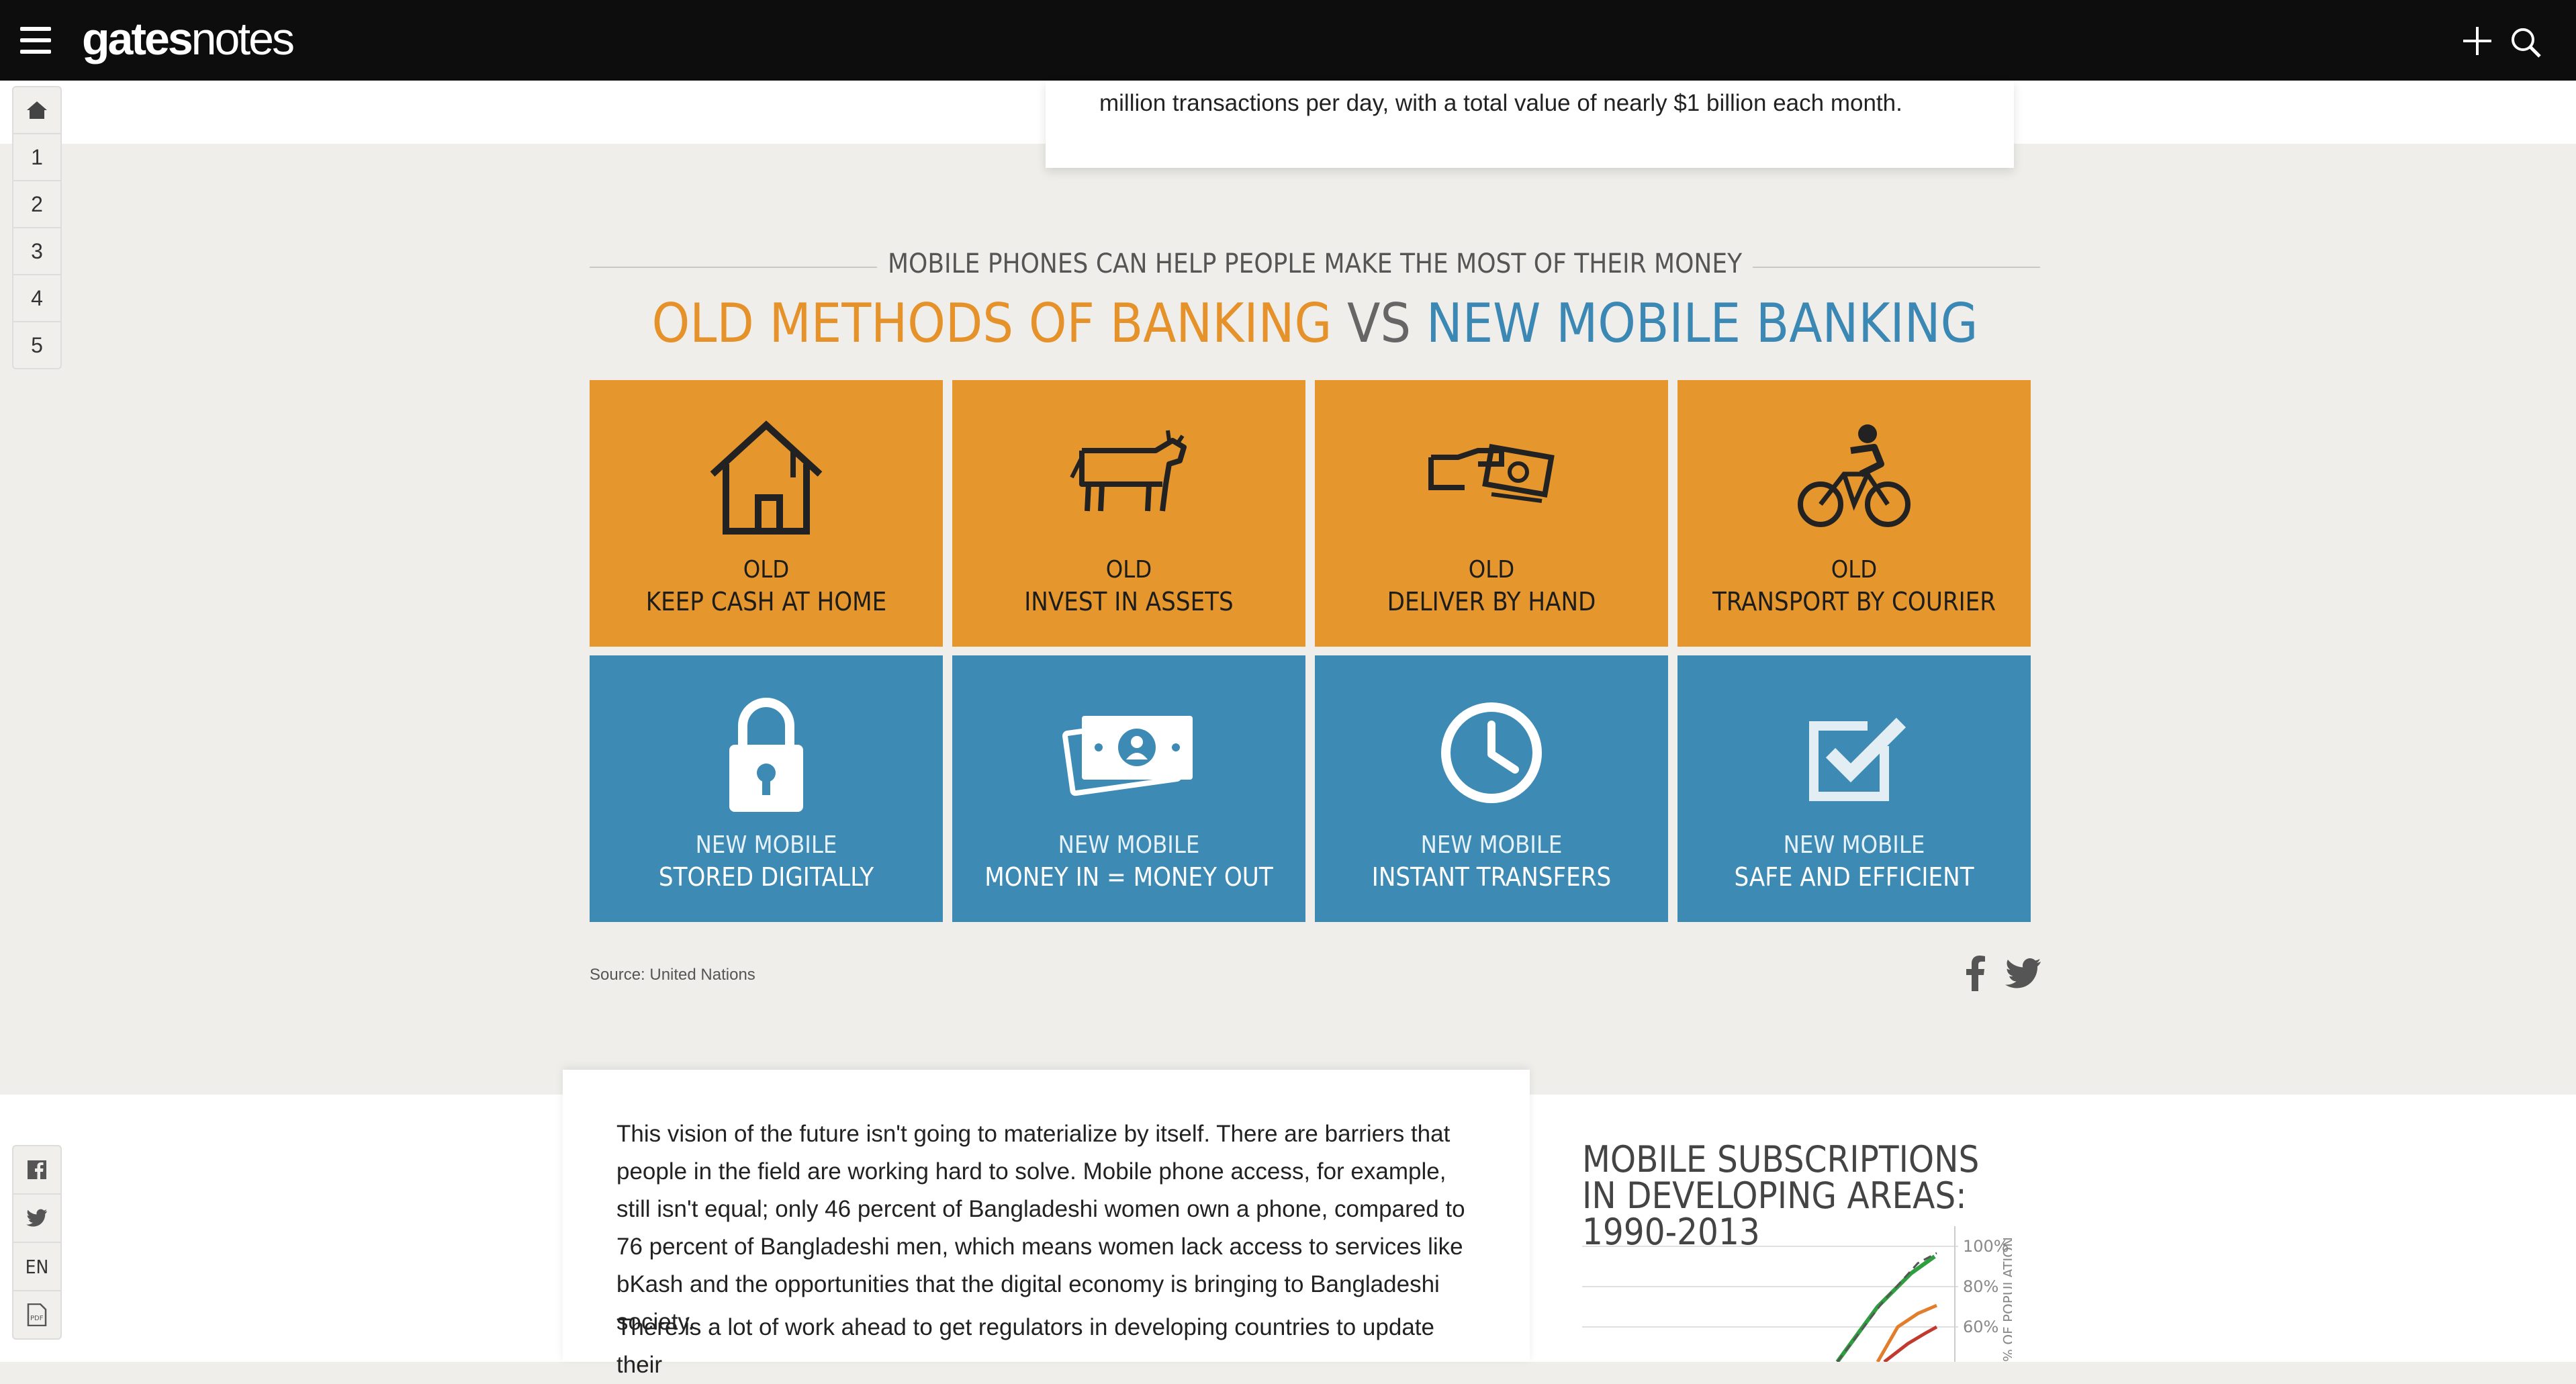 The height and width of the screenshot is (1384, 2576). I want to click on chapter-5-link: 5, so click(36, 345).